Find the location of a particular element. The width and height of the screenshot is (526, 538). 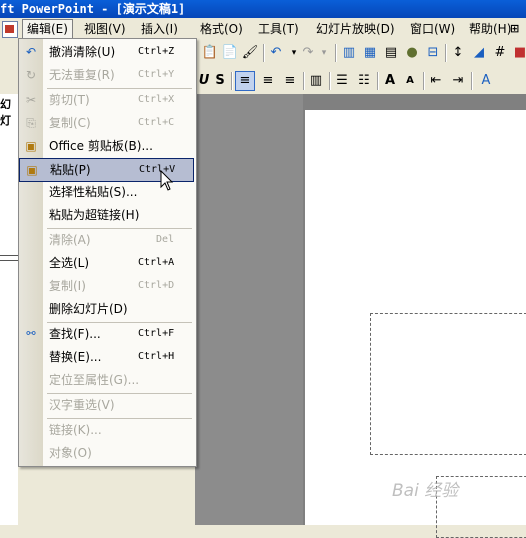

sort-icon: ↕ is located at coordinates (458, 53).